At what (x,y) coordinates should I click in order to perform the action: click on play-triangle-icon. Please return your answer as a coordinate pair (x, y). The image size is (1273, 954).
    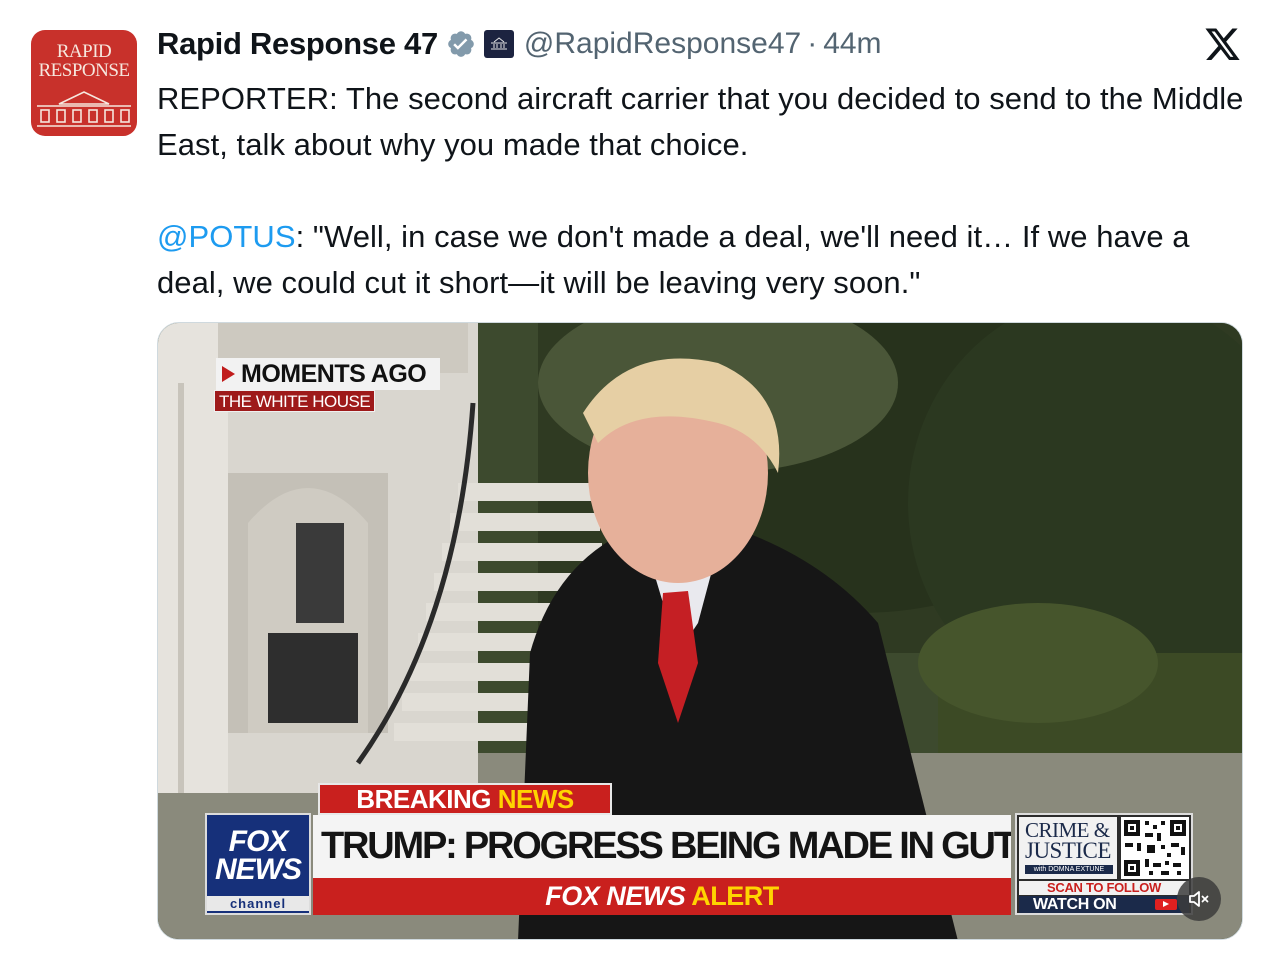
    Looking at the image, I should click on (228, 374).